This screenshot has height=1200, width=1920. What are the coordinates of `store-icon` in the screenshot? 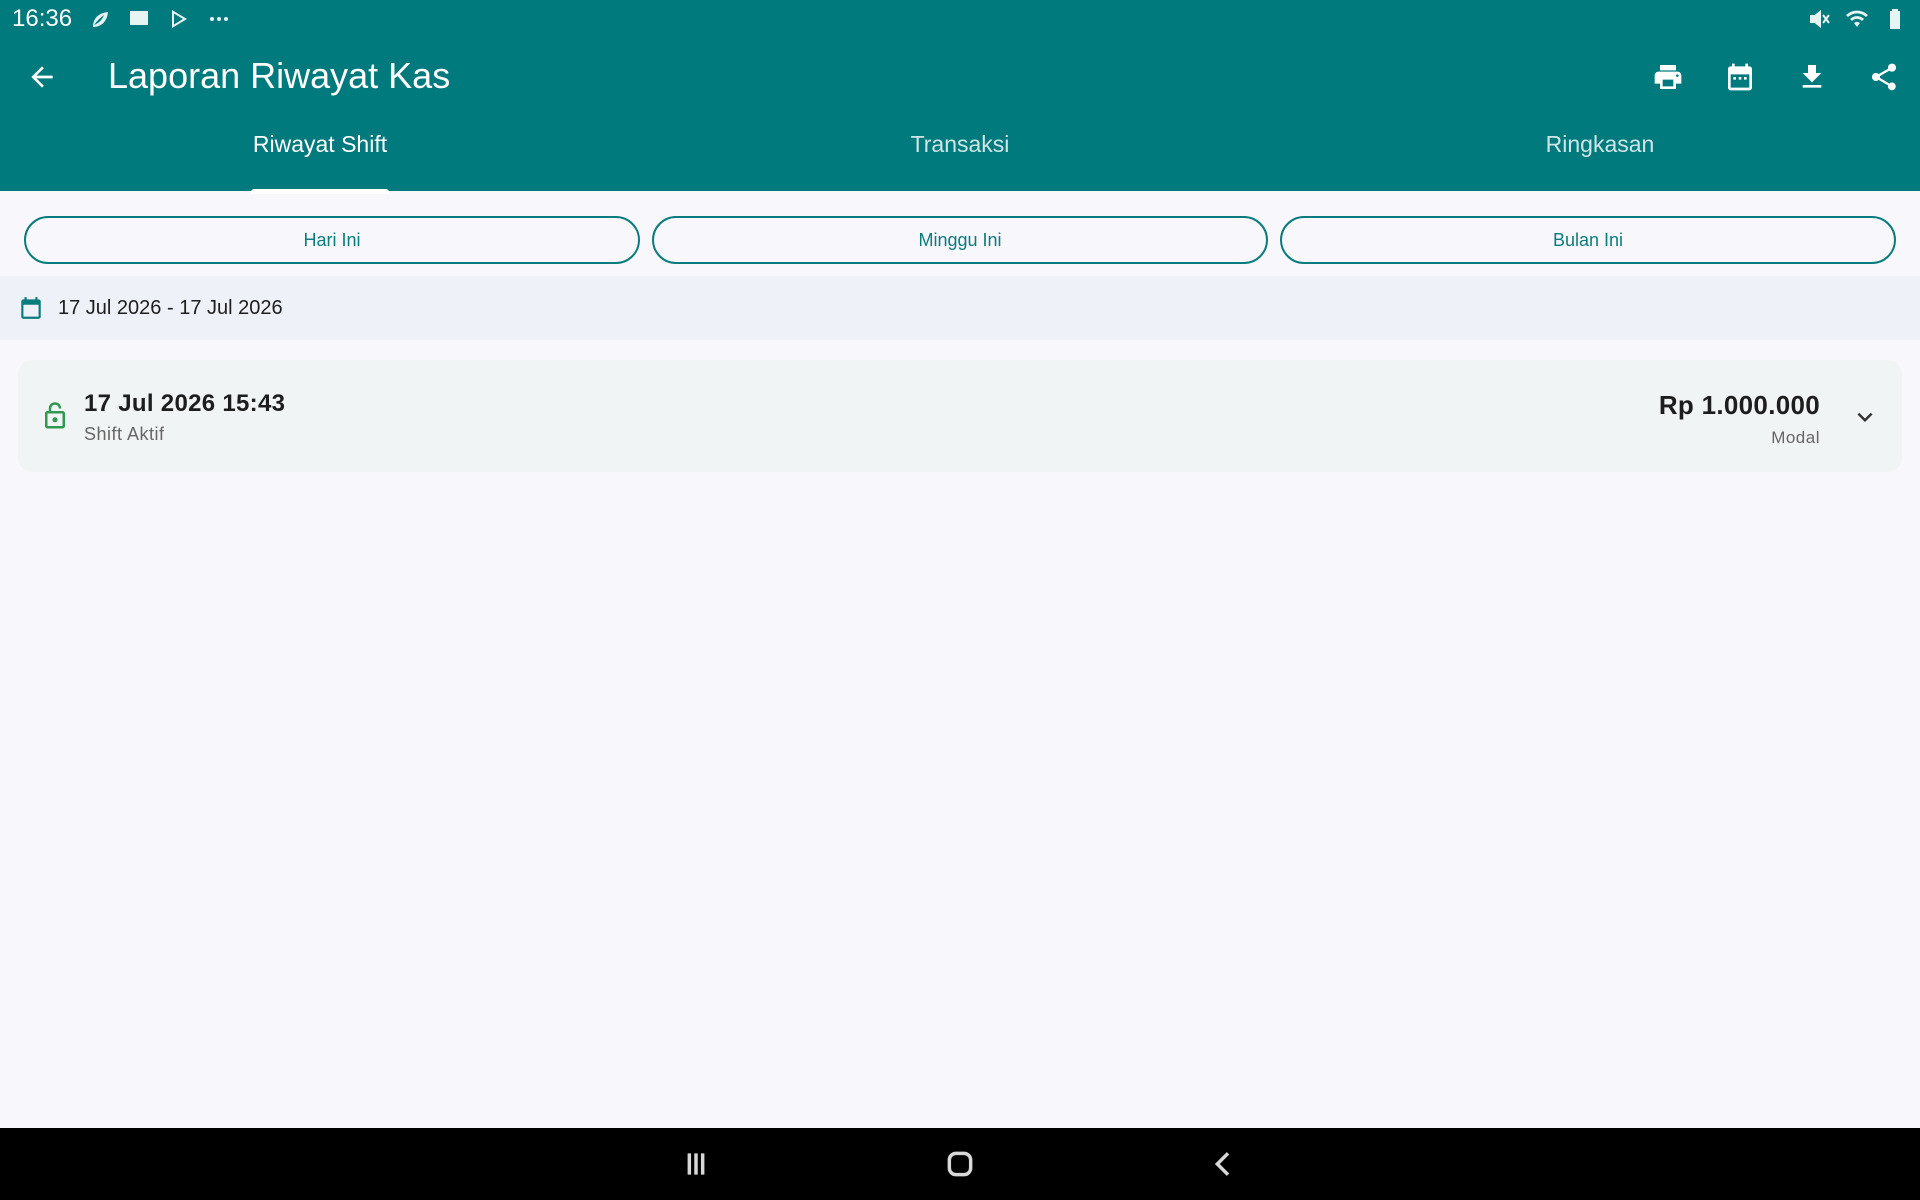 It's located at (139, 19).